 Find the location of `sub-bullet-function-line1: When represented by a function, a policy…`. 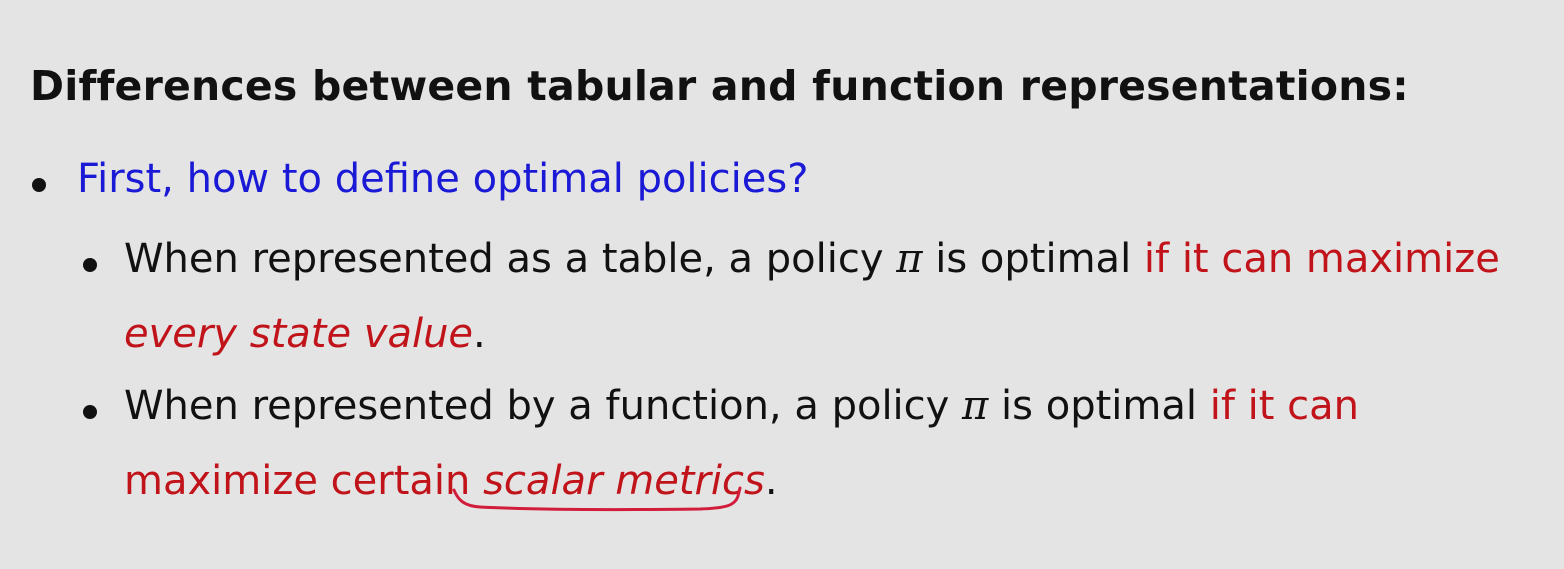

sub-bullet-function-line1: When represented by a function, a policy… is located at coordinates (741, 406).